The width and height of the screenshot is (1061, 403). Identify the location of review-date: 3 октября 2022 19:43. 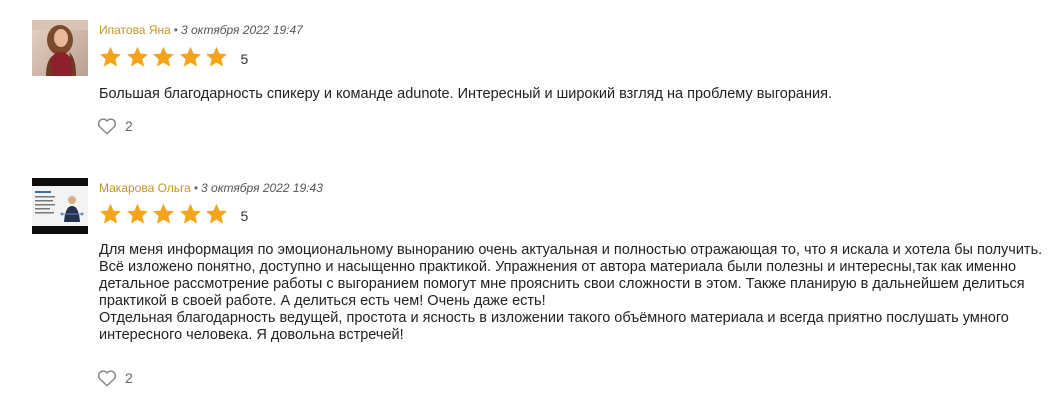
(262, 188).